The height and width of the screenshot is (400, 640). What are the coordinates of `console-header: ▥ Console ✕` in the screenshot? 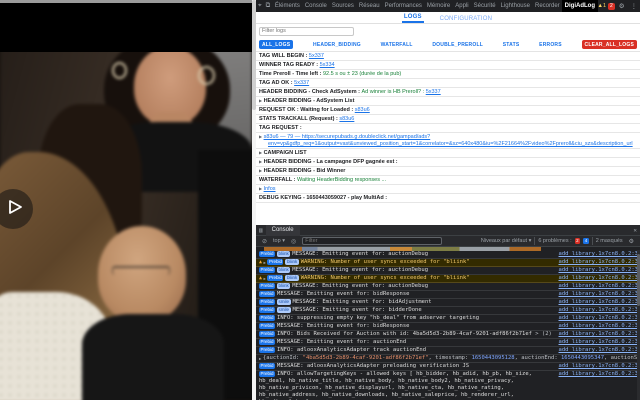 It's located at (448, 230).